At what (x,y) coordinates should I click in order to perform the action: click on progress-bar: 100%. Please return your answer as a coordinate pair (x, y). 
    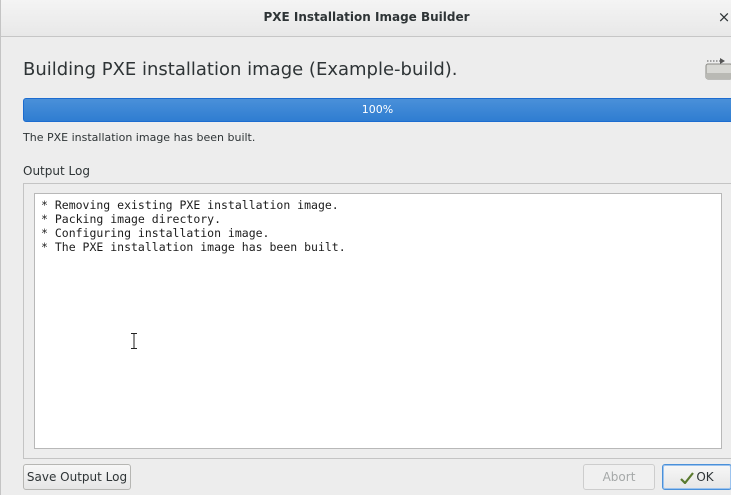
    Looking at the image, I should click on (377, 110).